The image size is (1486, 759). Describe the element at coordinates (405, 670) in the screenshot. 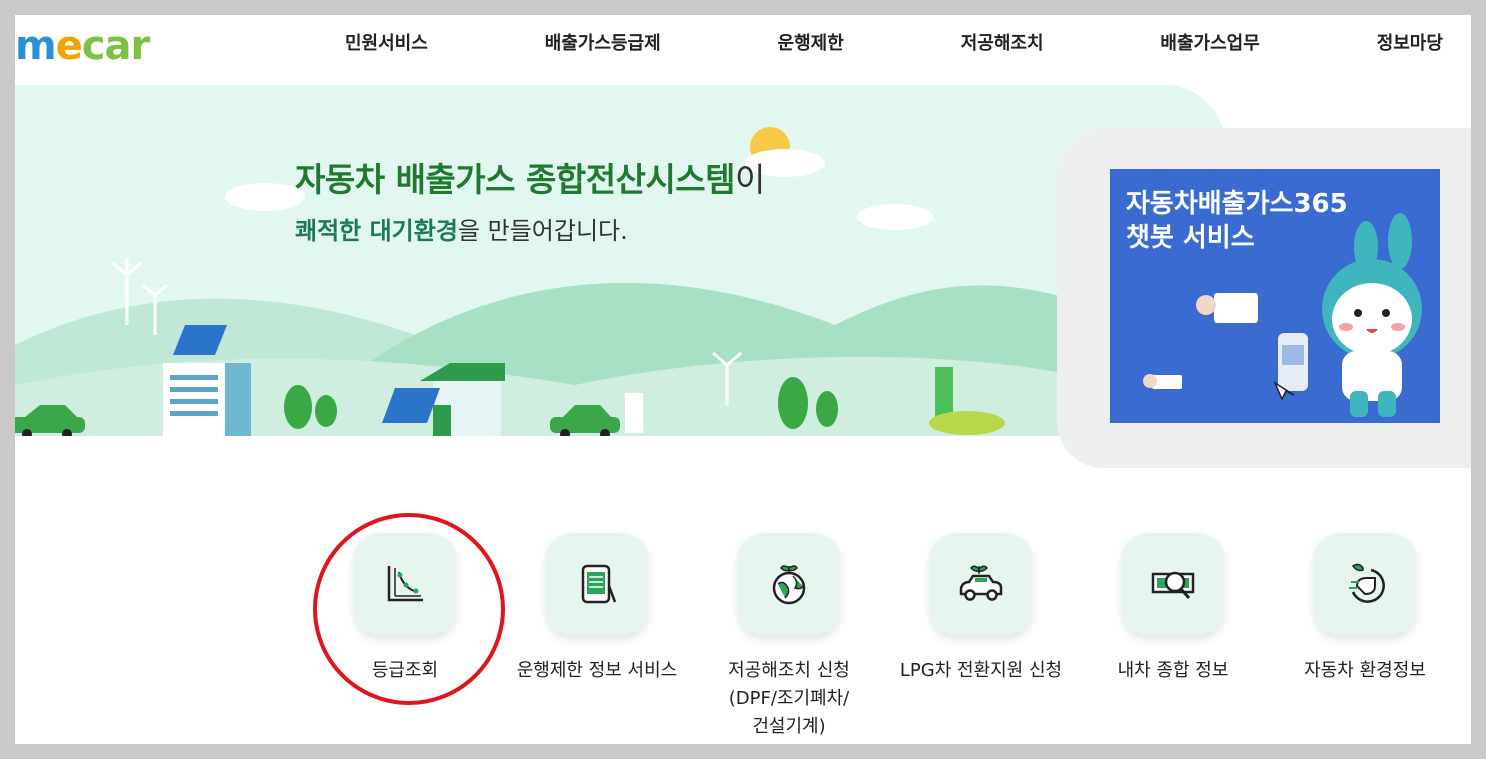

I see `quick-item-label: 등급조회` at that location.